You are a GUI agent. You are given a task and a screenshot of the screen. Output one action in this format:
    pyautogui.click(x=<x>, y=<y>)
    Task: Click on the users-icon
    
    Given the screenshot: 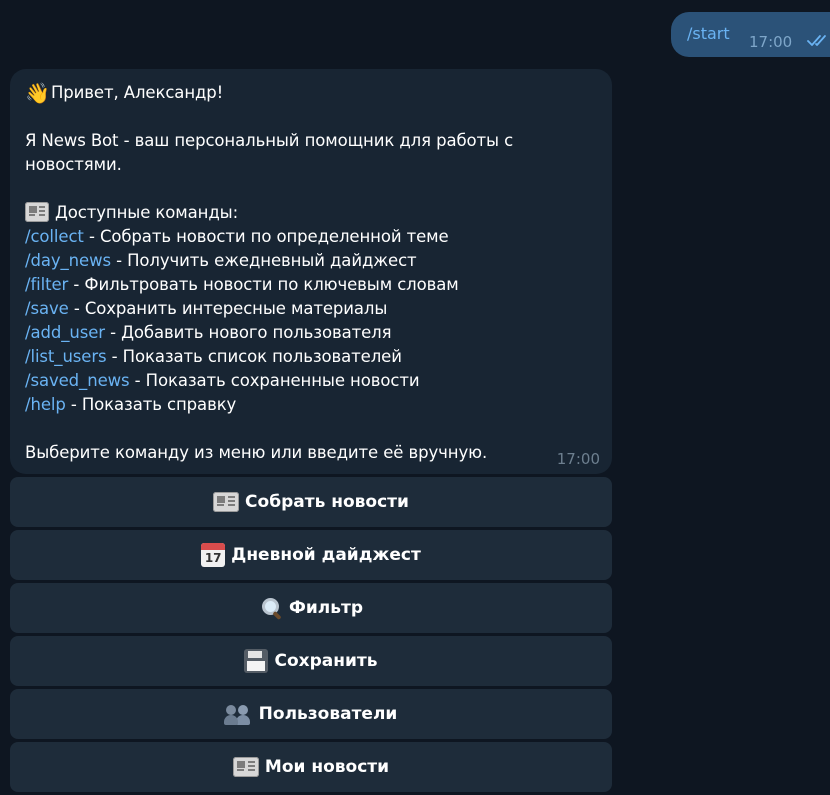 What is the action you would take?
    pyautogui.click(x=238, y=714)
    